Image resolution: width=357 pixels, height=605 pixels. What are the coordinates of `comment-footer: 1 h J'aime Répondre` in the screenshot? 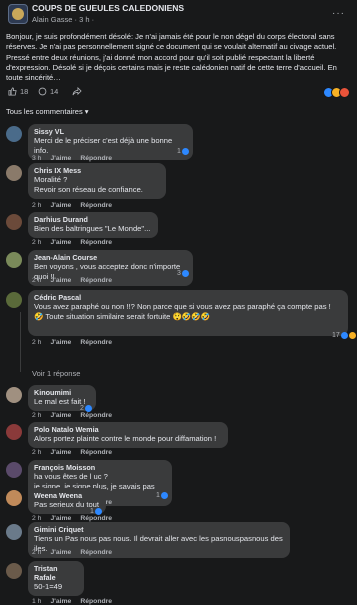 It's located at (72, 601).